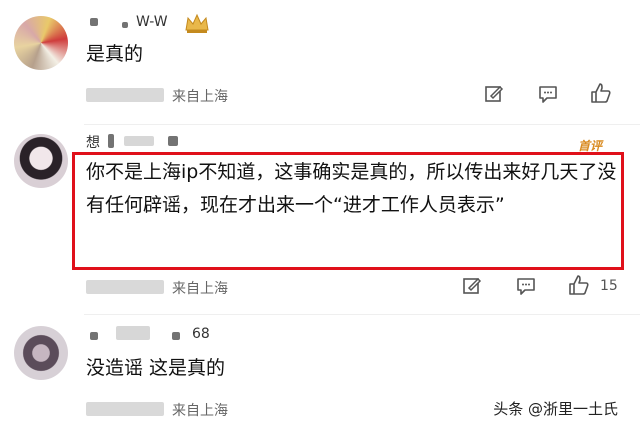  Describe the element at coordinates (93, 142) in the screenshot. I see `username: 想` at that location.